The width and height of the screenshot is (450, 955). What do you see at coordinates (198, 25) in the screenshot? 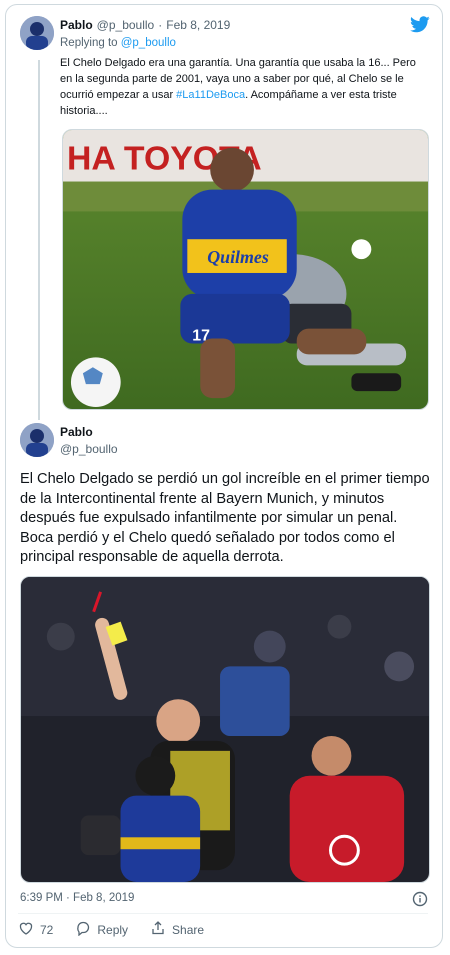
I see `tweet-date: Feb 8, 2019` at bounding box center [198, 25].